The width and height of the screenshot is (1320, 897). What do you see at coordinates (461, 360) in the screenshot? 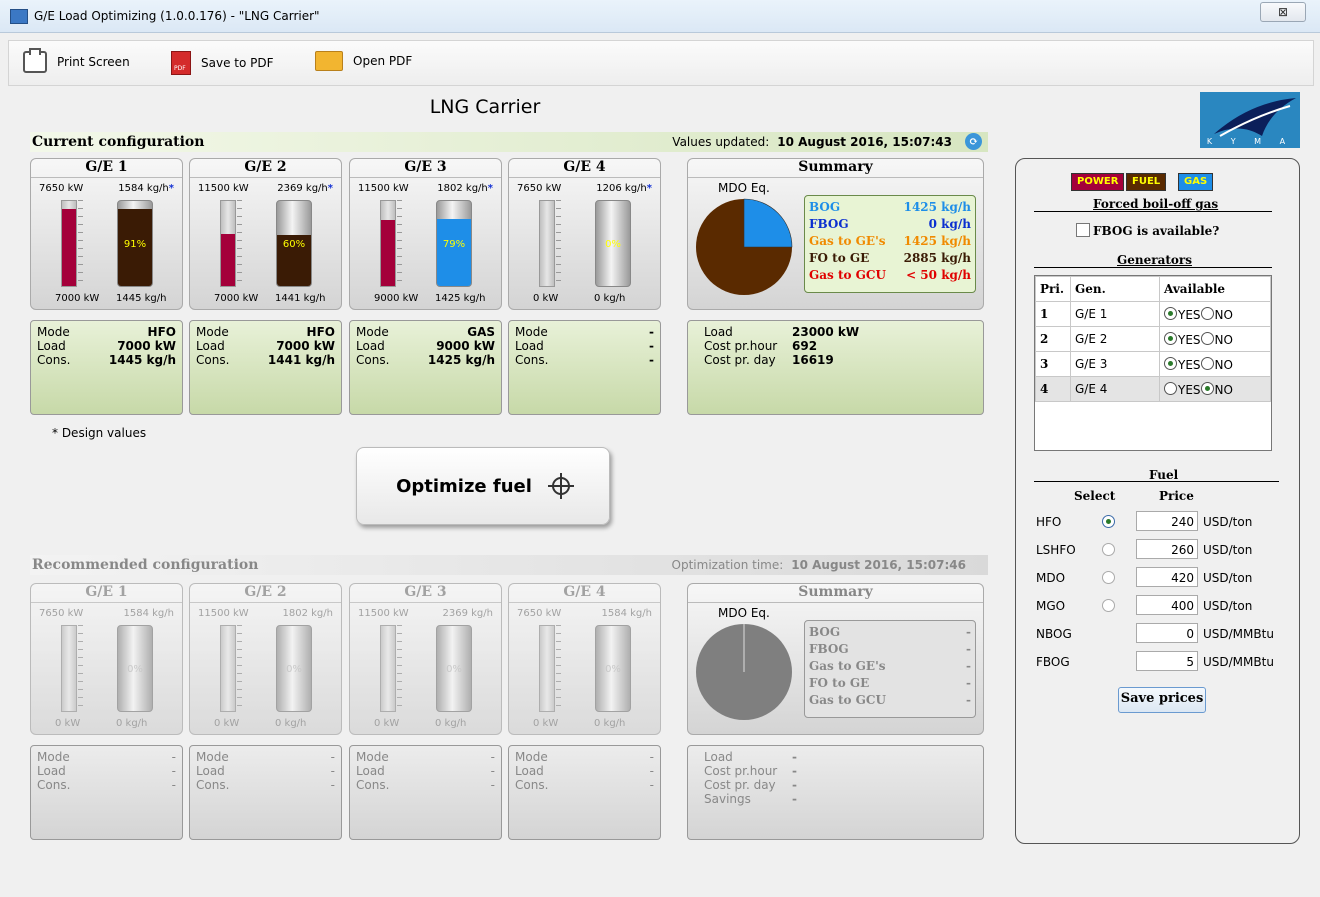
I see `cons-value: 1425 kg/h` at bounding box center [461, 360].